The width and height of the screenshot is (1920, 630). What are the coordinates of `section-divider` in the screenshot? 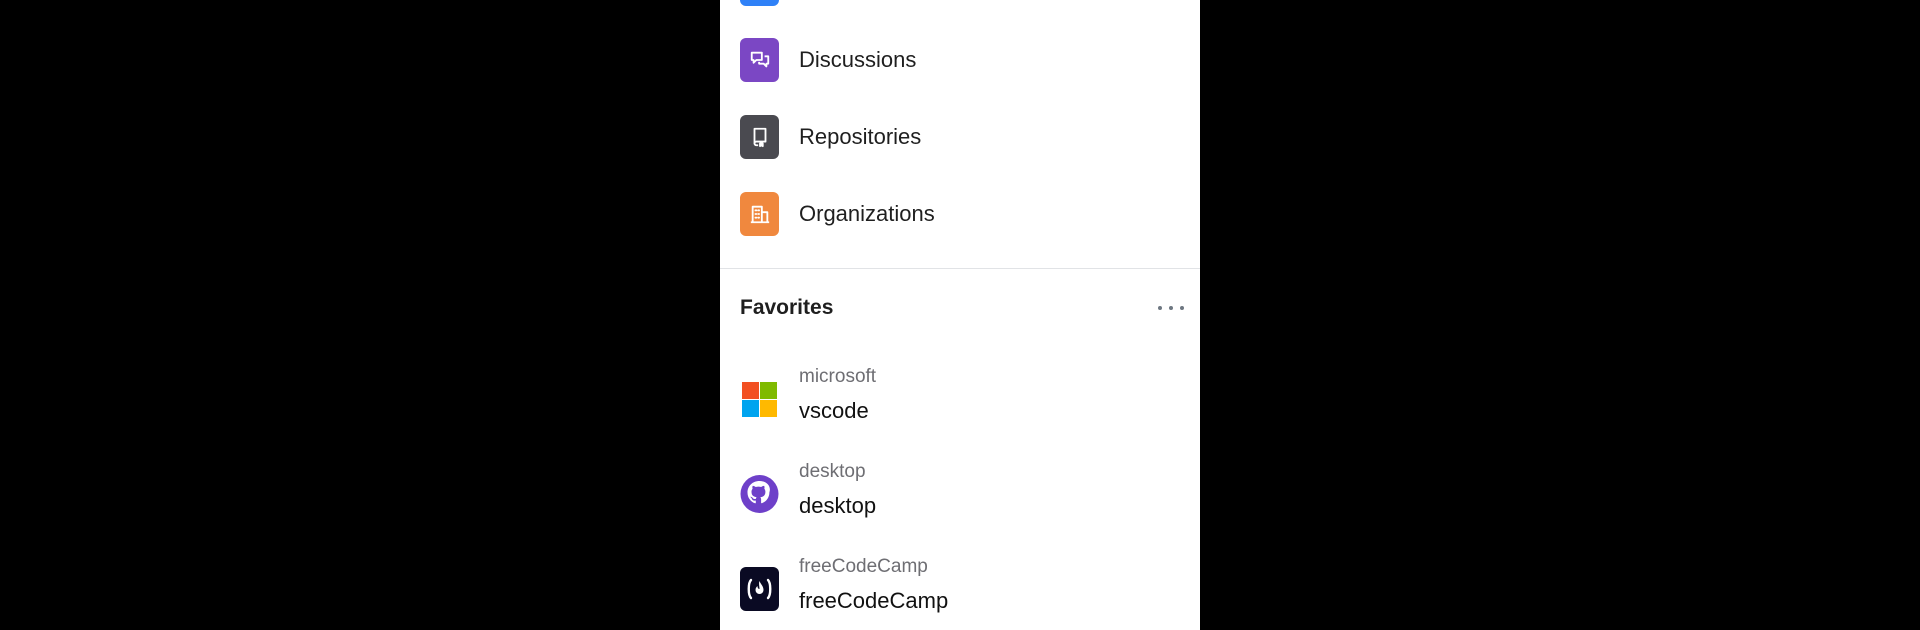 It's located at (960, 268).